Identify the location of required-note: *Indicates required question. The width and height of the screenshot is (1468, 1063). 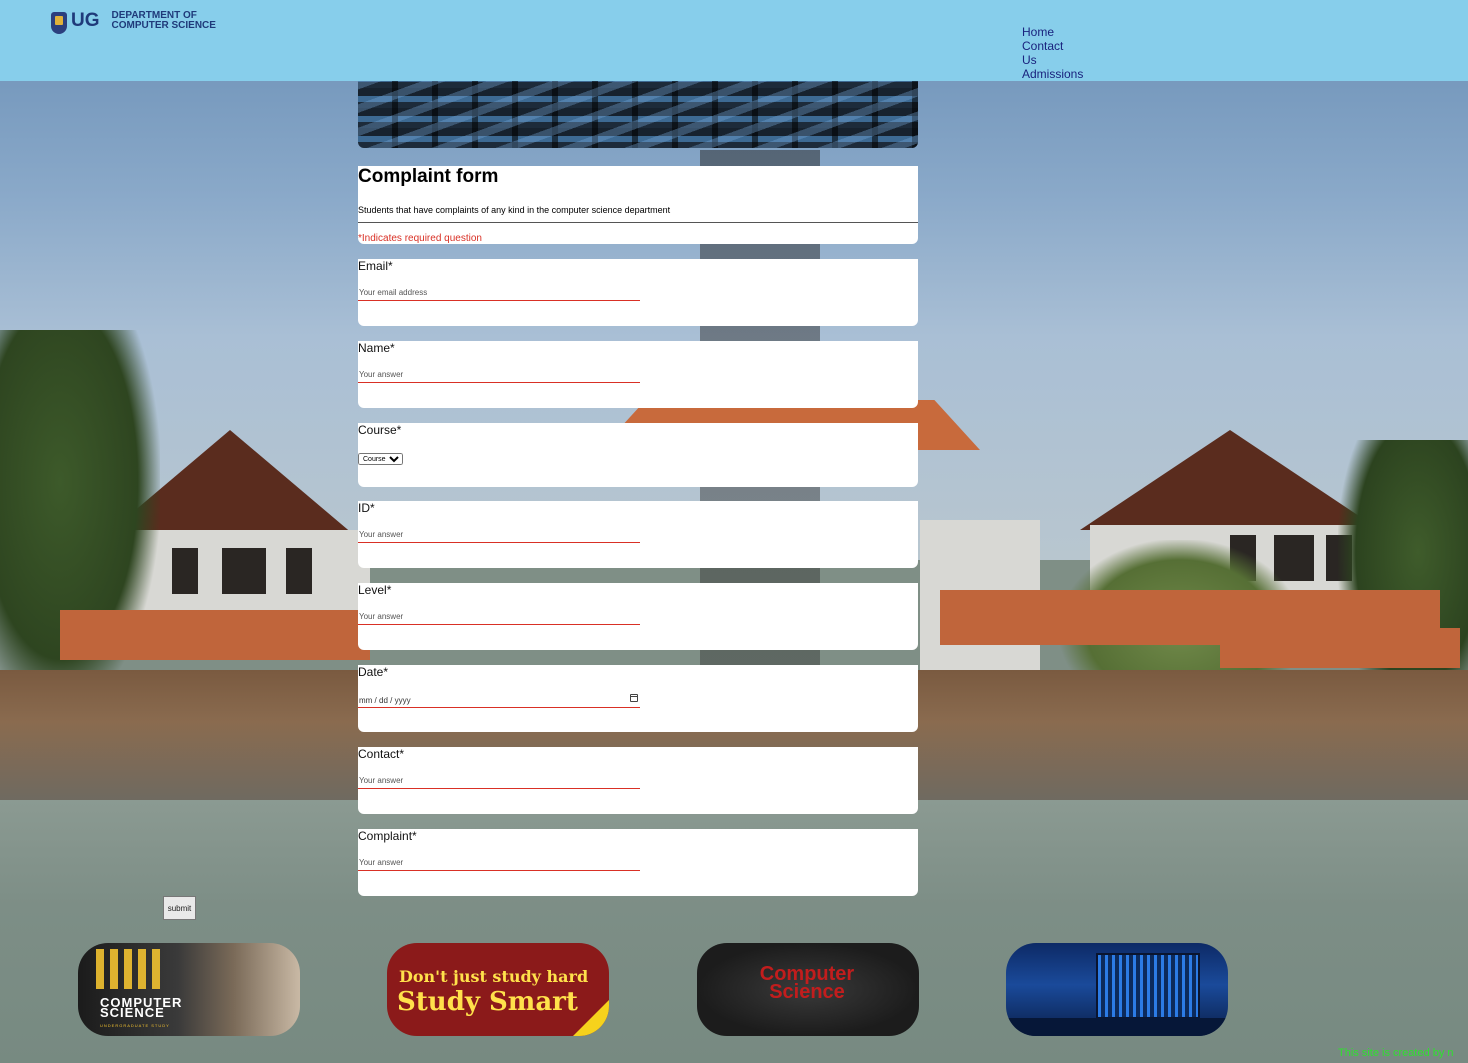
(420, 238).